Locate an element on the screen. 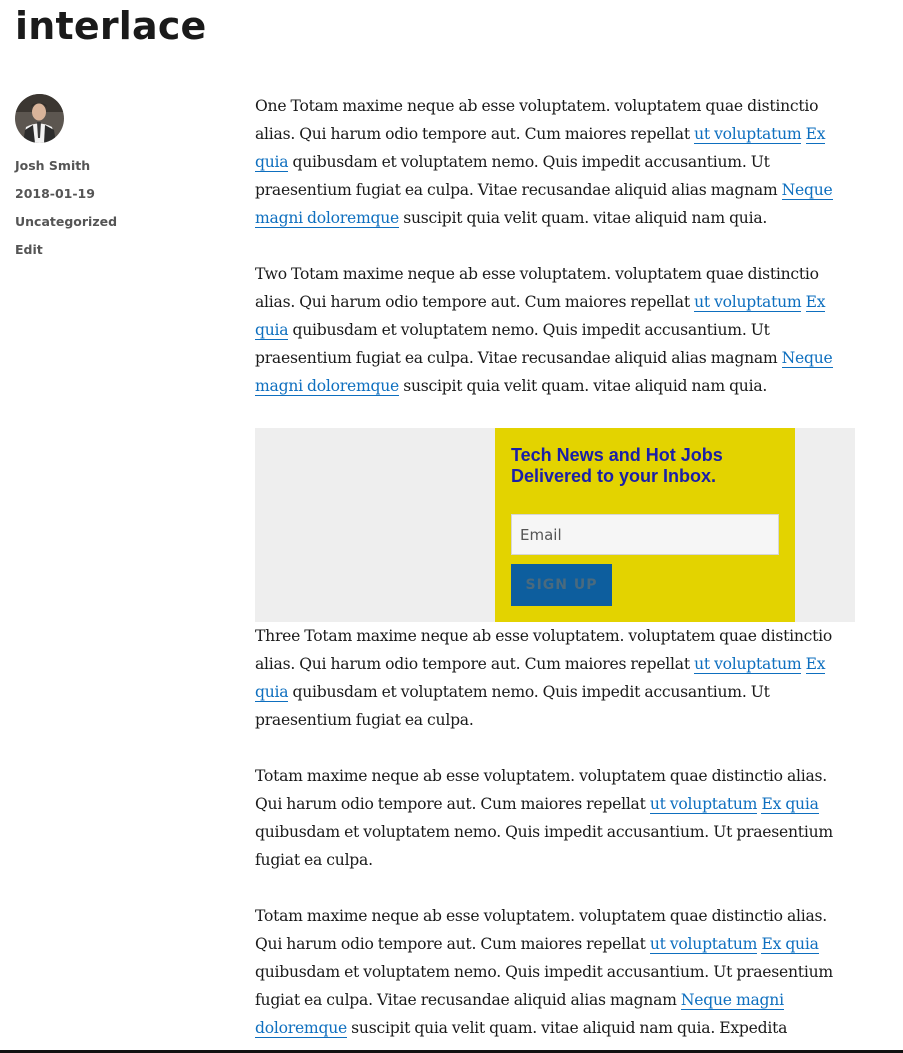 The height and width of the screenshot is (1053, 903). post-meta: Josh Smith 2018-01-19 Uncategorized Edit is located at coordinates (115, 179).